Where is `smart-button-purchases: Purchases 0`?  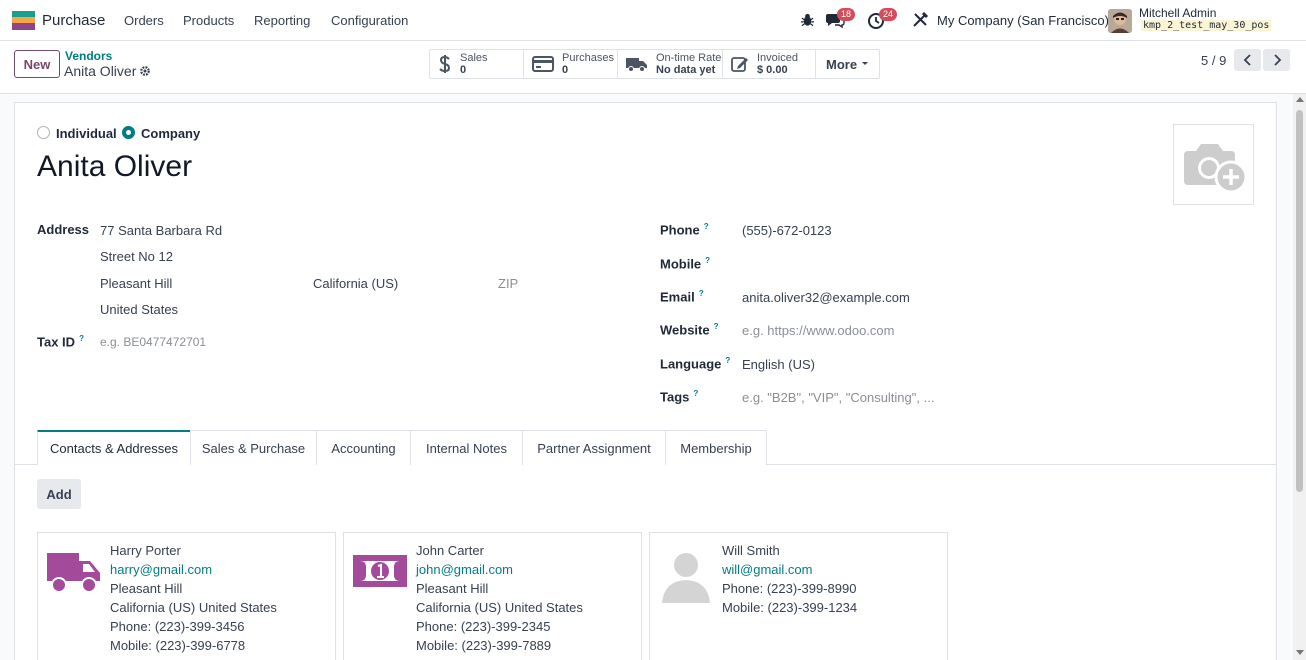 smart-button-purchases: Purchases 0 is located at coordinates (571, 64).